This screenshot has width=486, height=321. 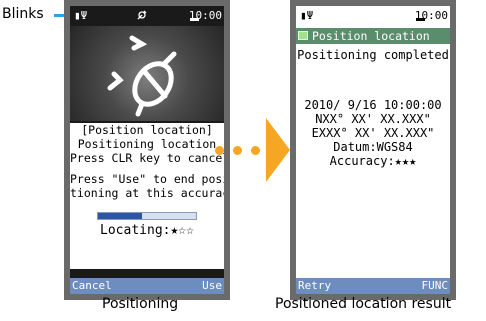 I want to click on softkey-bar: Retry FUNC, so click(x=373, y=286).